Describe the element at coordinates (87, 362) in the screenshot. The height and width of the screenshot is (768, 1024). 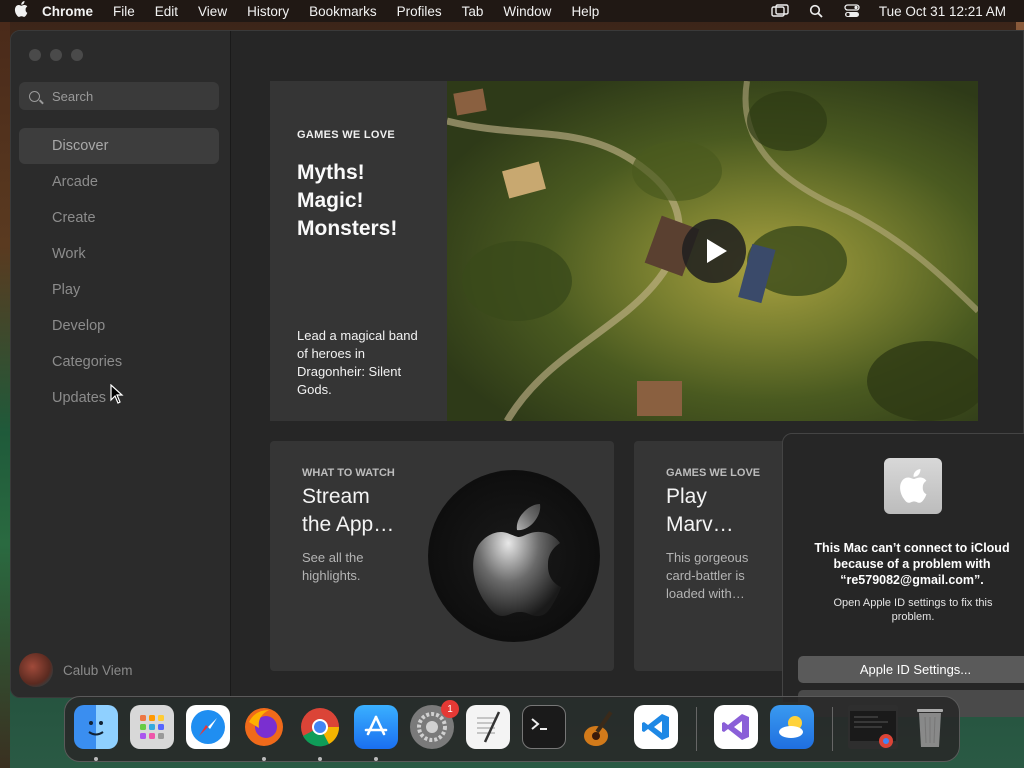
I see `sidebar-item-label: Categories` at that location.